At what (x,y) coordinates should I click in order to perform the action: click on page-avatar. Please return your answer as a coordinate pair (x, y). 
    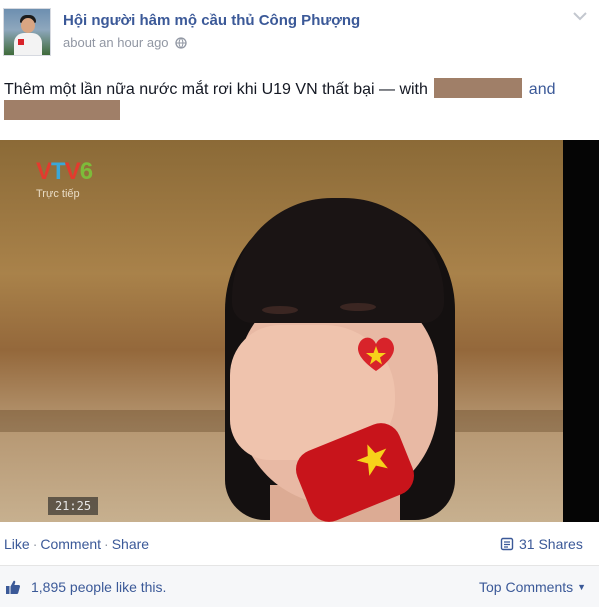
    Looking at the image, I should click on (27, 32).